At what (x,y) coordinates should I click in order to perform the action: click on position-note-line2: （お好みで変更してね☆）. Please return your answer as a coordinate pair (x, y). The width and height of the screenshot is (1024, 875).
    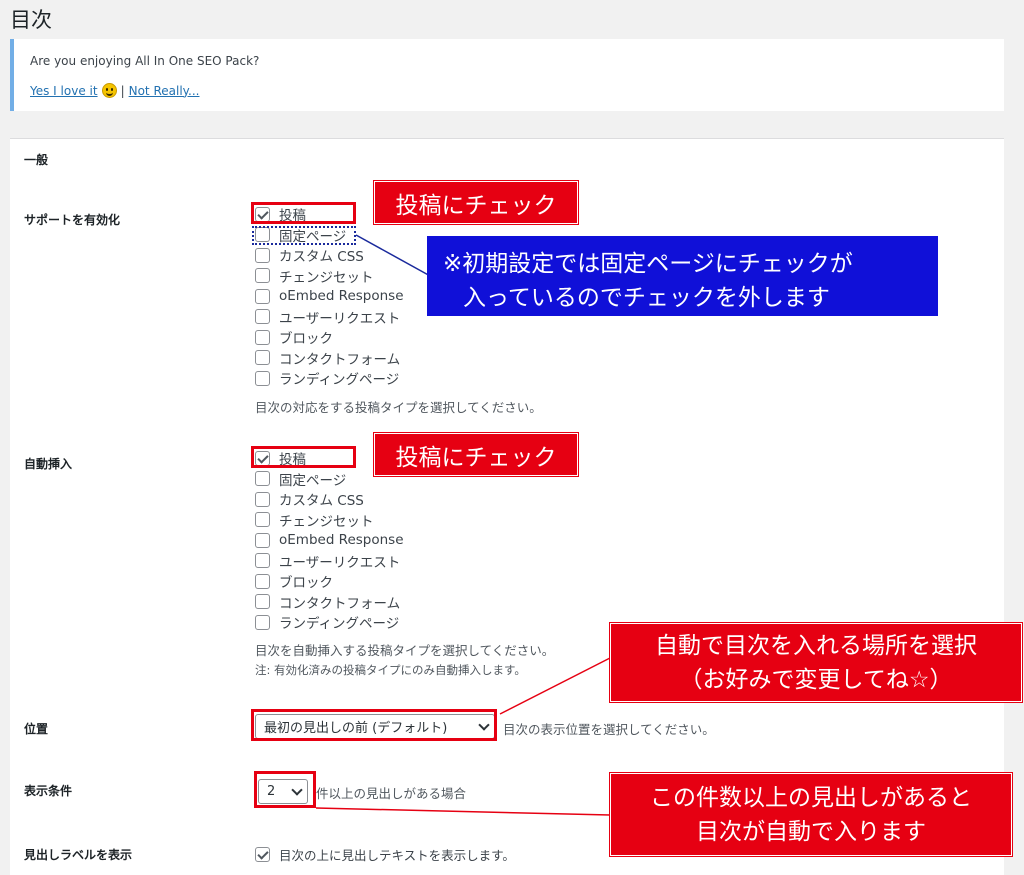
    Looking at the image, I should click on (816, 679).